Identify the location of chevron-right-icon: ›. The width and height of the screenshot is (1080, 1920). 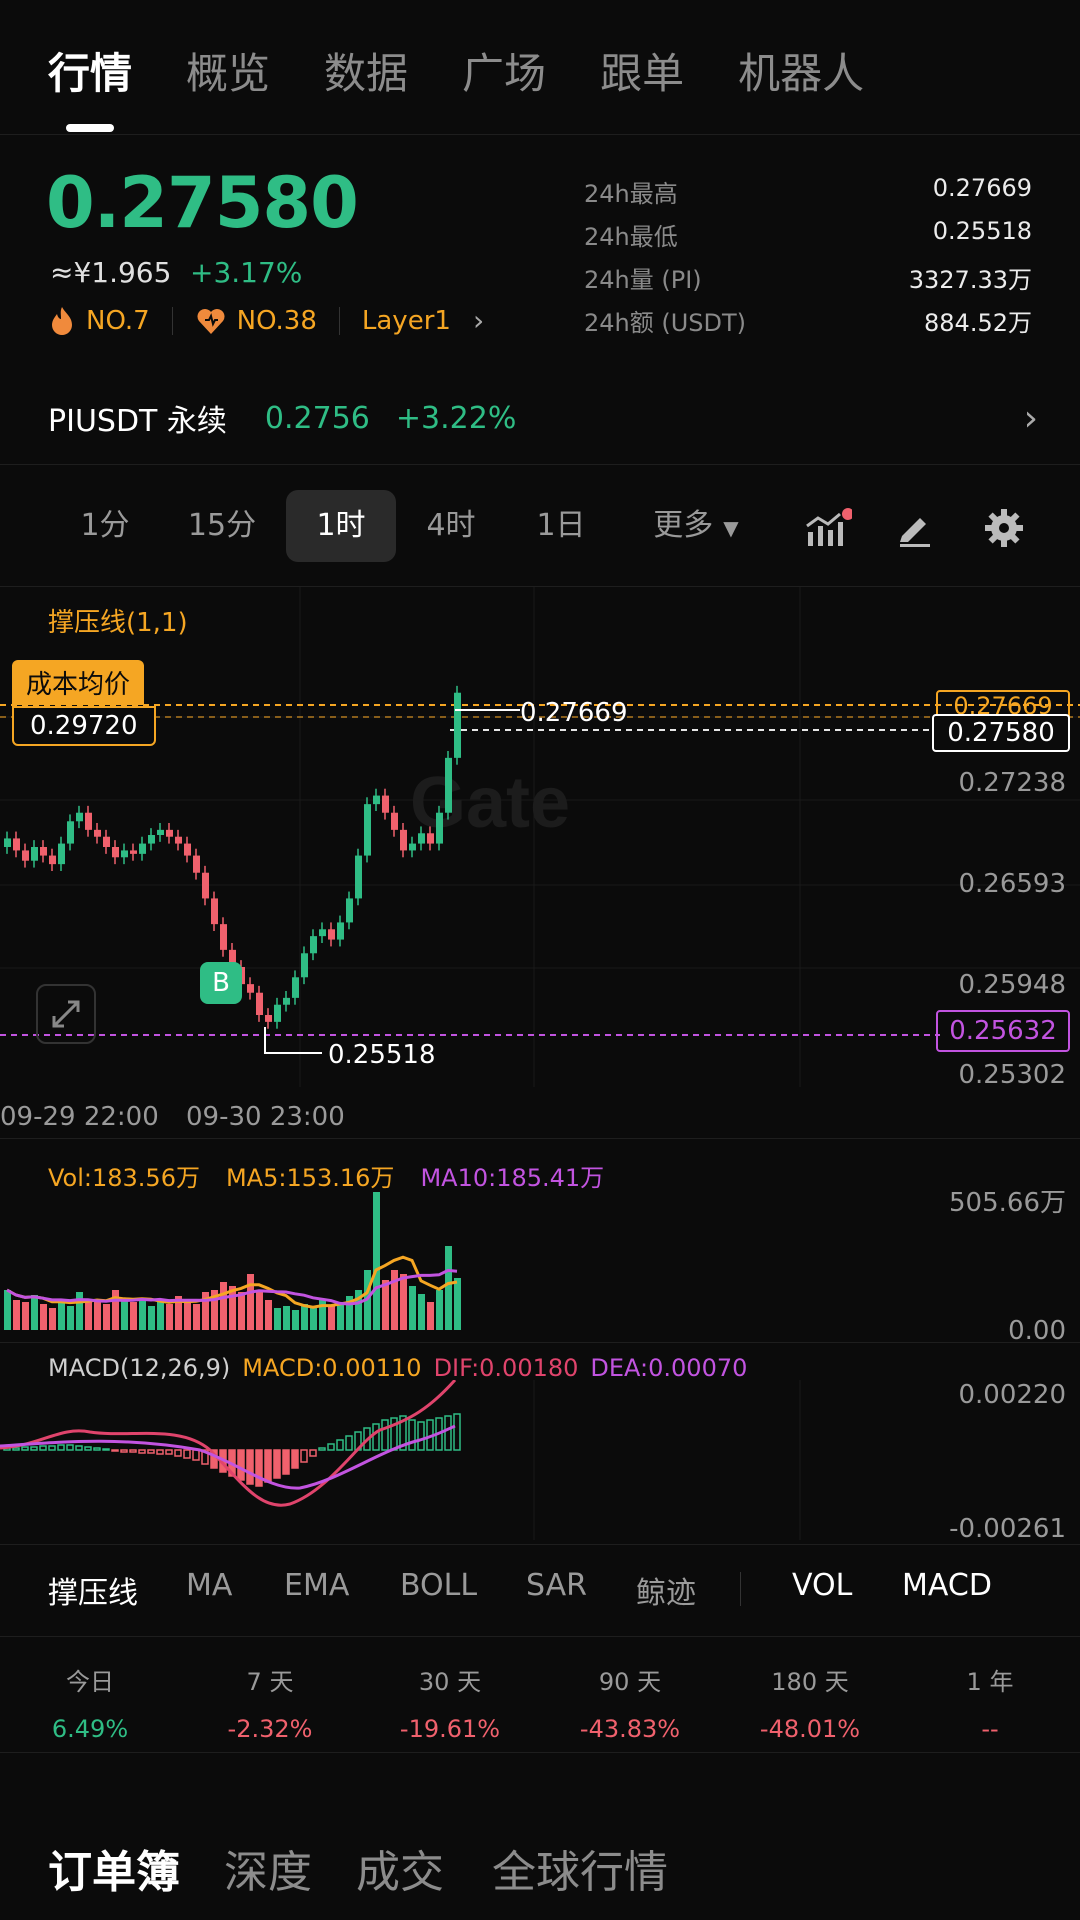
(478, 320).